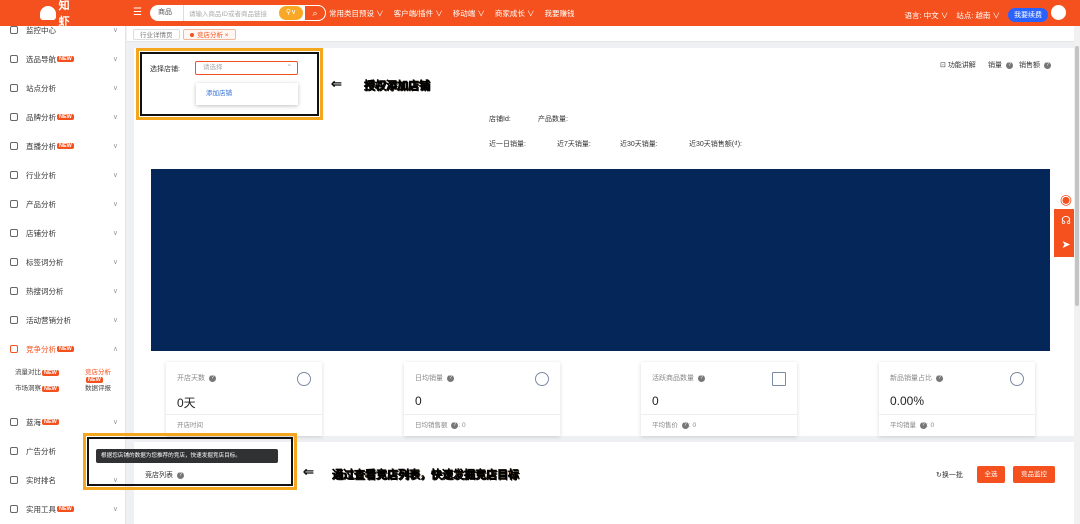 Image resolution: width=1080 pixels, height=524 pixels. I want to click on top-nav-item: 客户端/插件 ∨, so click(418, 13).